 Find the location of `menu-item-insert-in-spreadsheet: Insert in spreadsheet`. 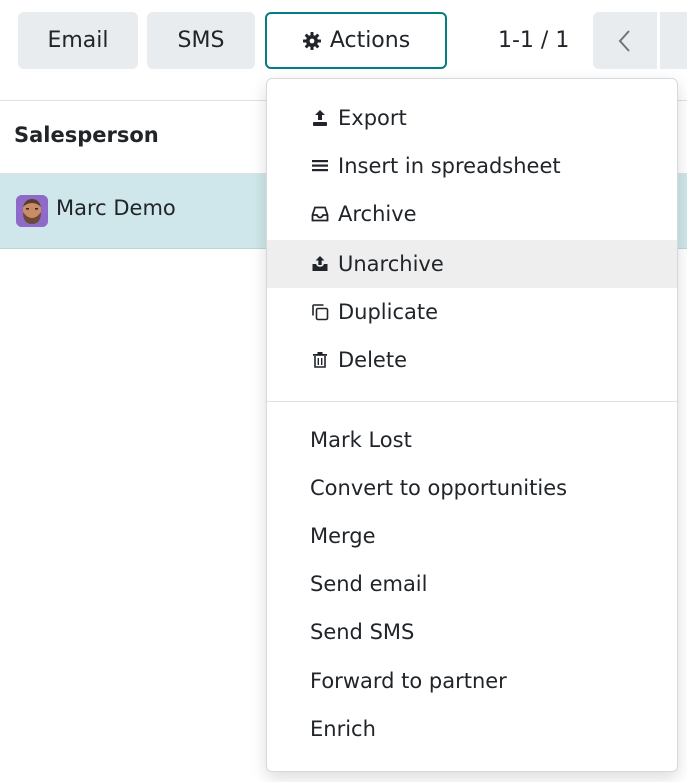

menu-item-insert-in-spreadsheet: Insert in spreadsheet is located at coordinates (472, 166).